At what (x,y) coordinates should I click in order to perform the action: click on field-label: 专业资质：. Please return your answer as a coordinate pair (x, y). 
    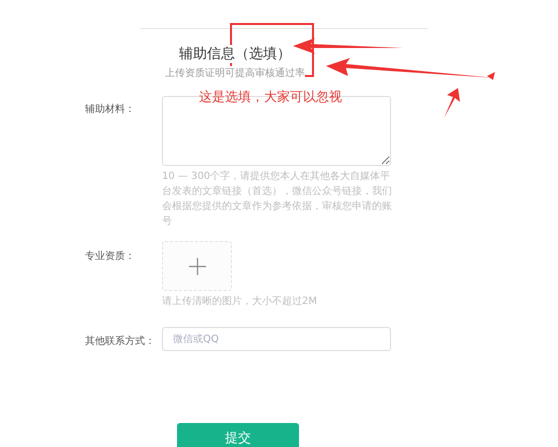
    Looking at the image, I should click on (110, 257).